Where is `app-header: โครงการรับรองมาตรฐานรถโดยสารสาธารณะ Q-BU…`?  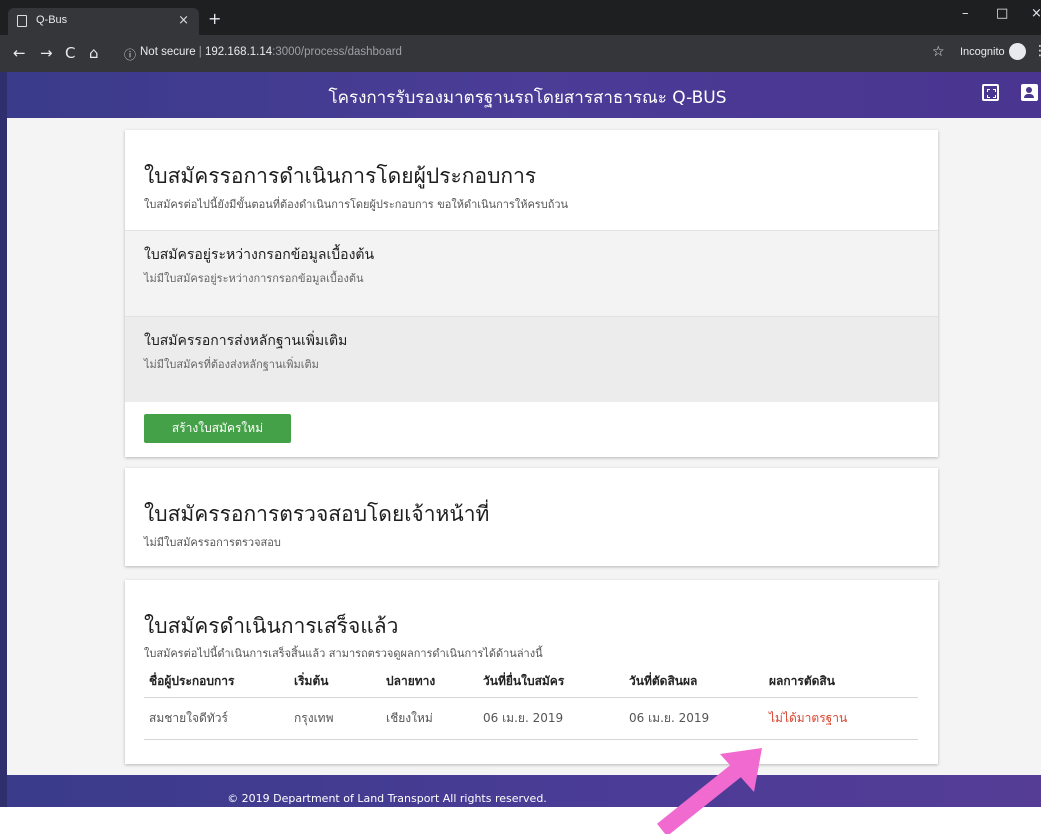 app-header: โครงการรับรองมาตรฐานรถโดยสารสาธารณะ Q-BU… is located at coordinates (520, 95).